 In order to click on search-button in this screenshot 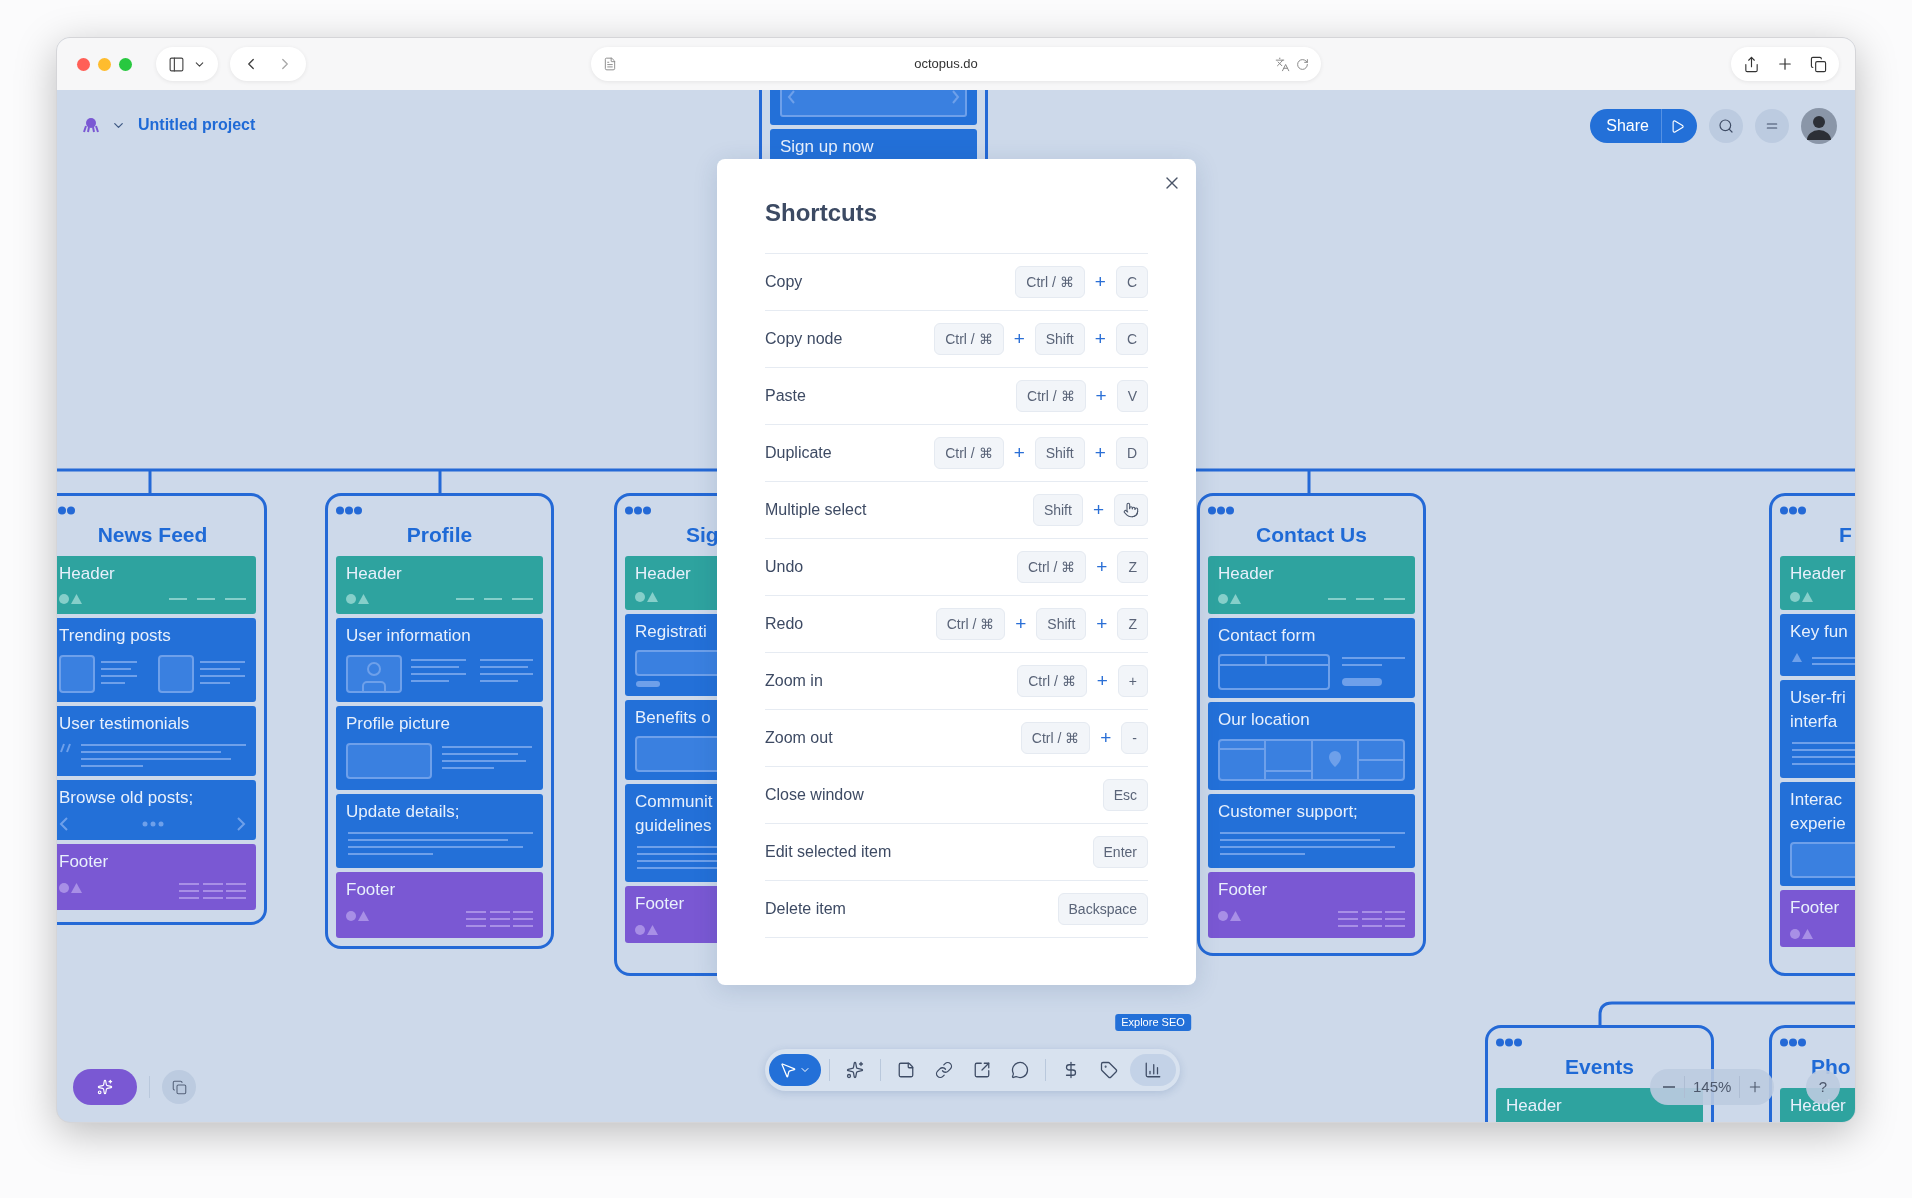, I will do `click(1726, 126)`.